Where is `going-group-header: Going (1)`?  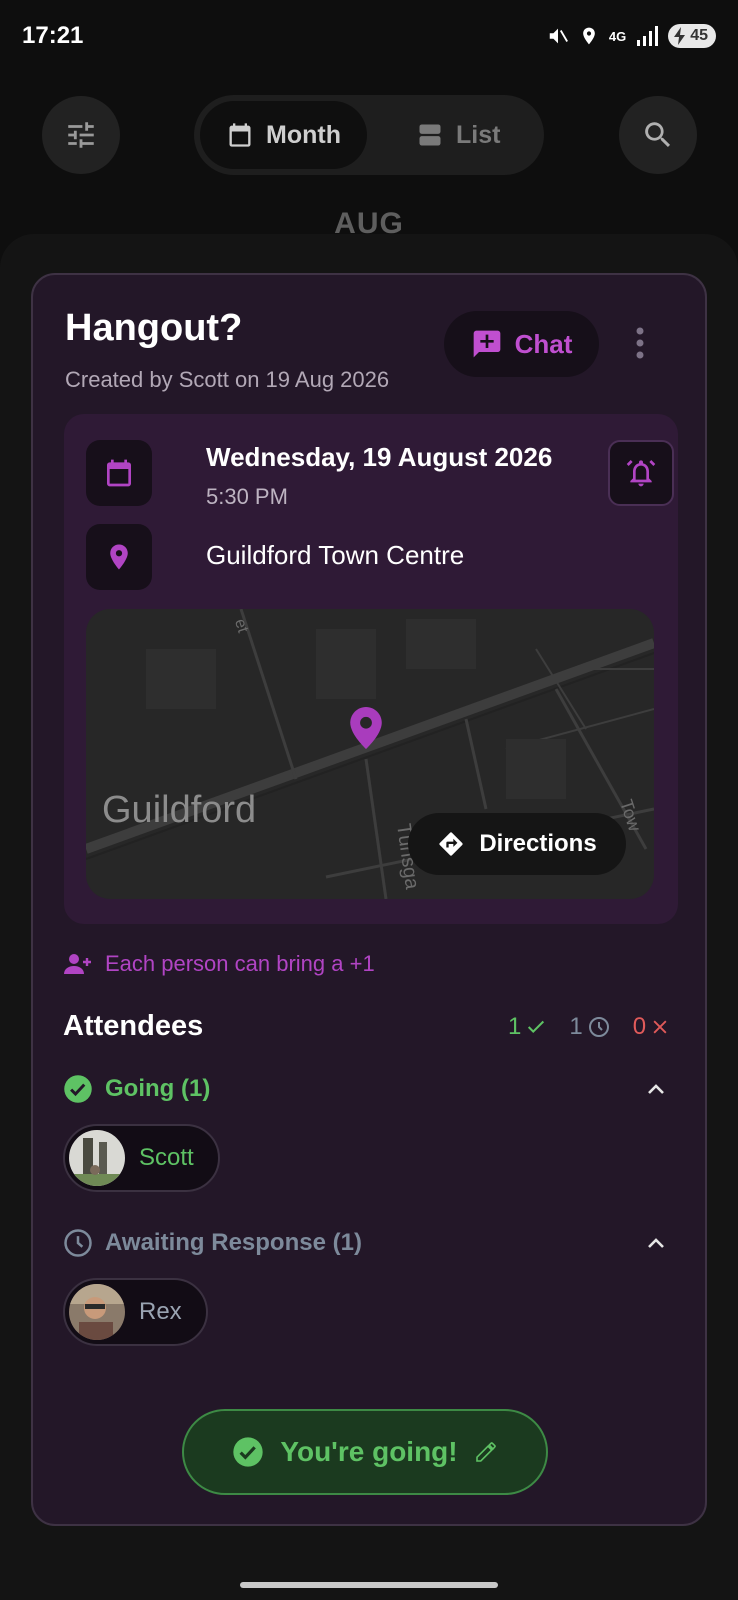
going-group-header: Going (1) is located at coordinates (136, 1089).